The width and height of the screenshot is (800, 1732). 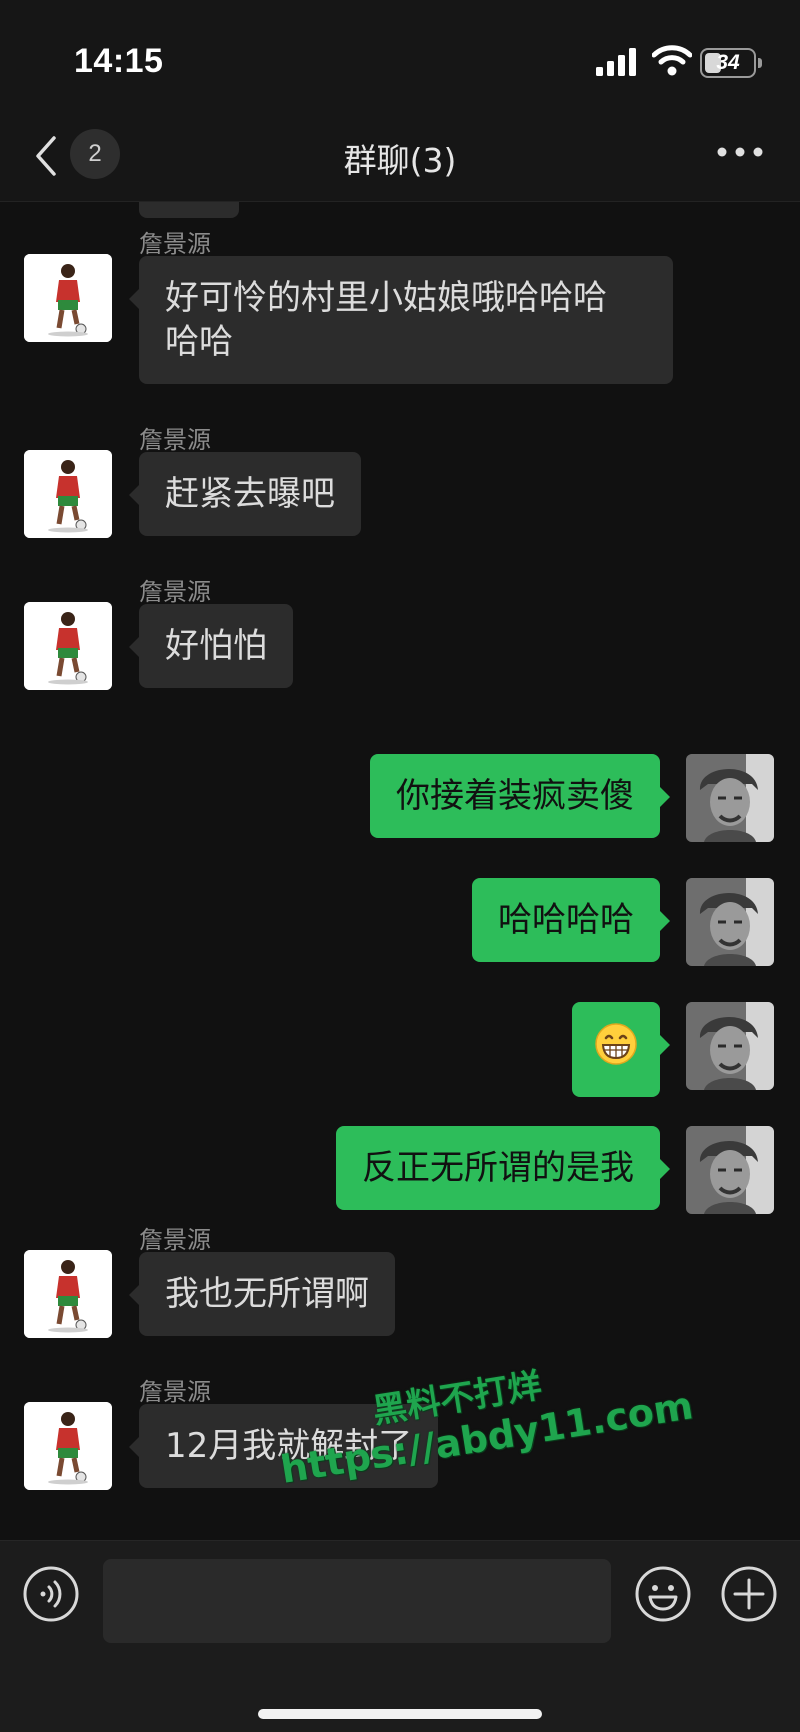 What do you see at coordinates (400, 158) in the screenshot?
I see `chat-title: 群聊(3)` at bounding box center [400, 158].